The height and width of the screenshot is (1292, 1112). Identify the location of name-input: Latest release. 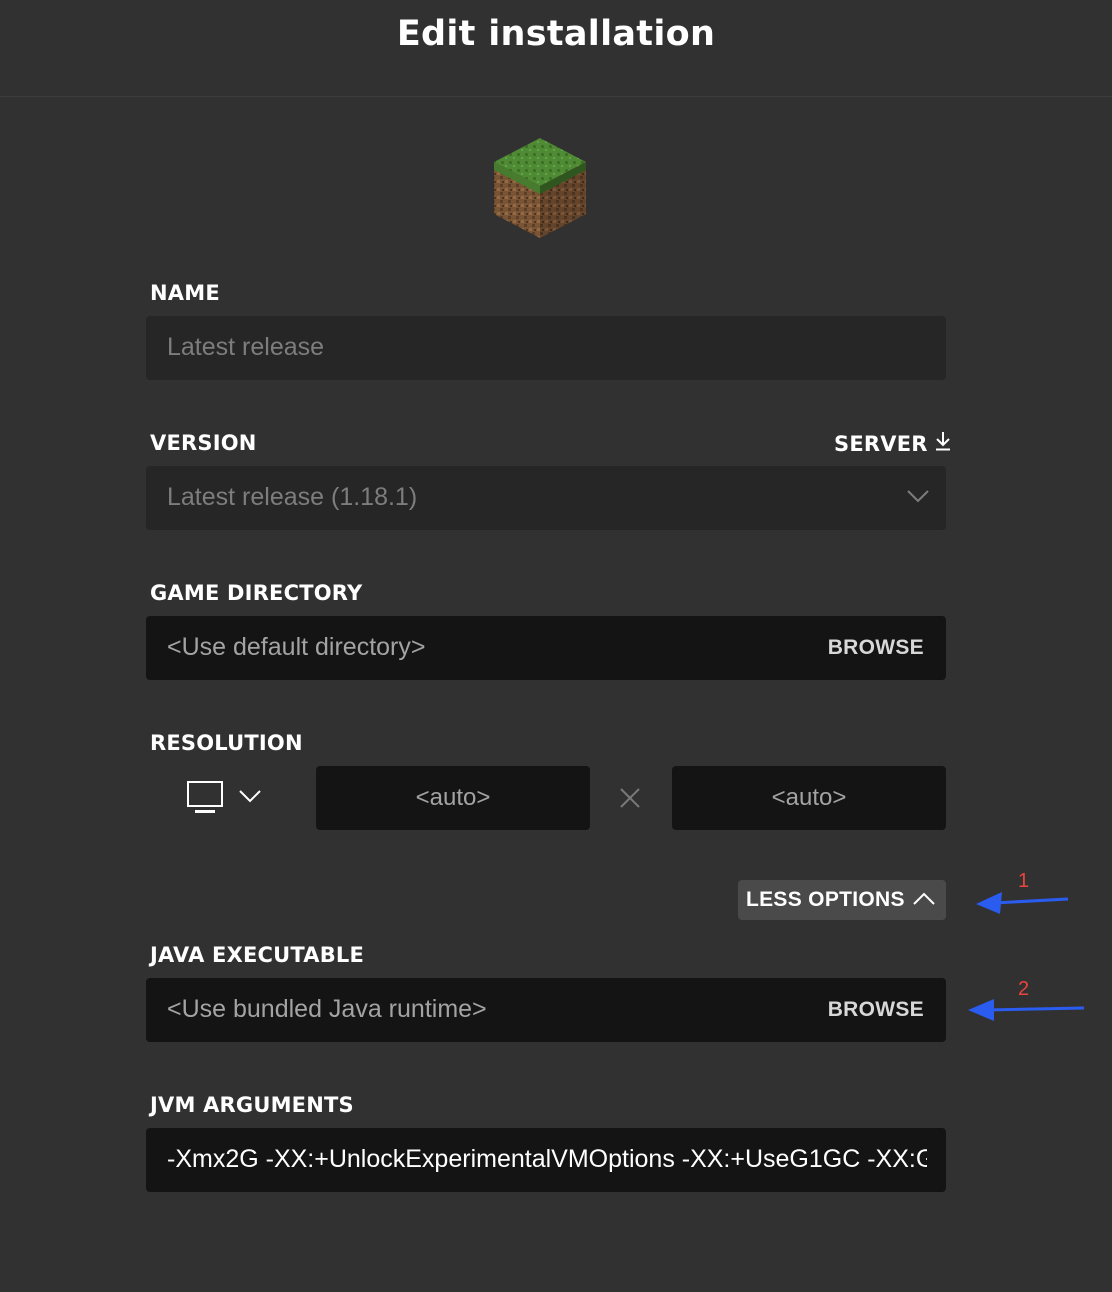
(546, 348).